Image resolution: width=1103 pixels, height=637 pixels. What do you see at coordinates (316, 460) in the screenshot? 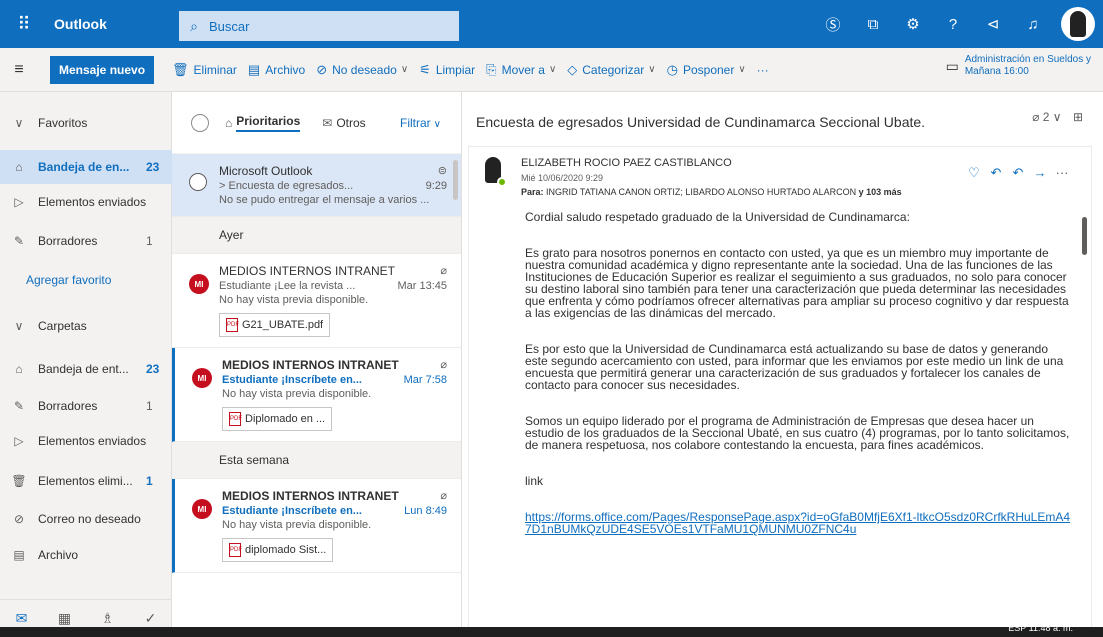
I see `group-header-this-week: Esta semana` at bounding box center [316, 460].